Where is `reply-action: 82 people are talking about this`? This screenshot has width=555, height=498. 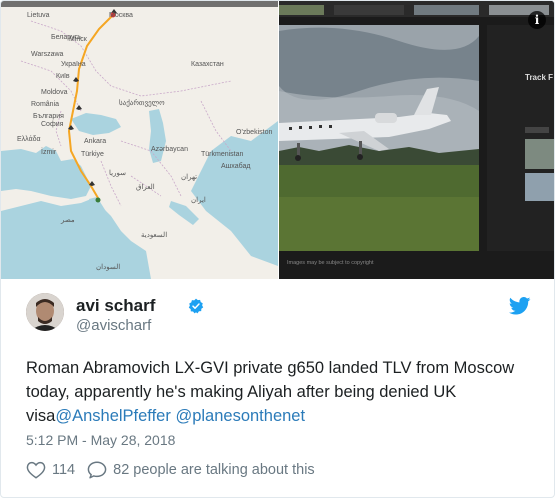 reply-action: 82 people are talking about this is located at coordinates (201, 470).